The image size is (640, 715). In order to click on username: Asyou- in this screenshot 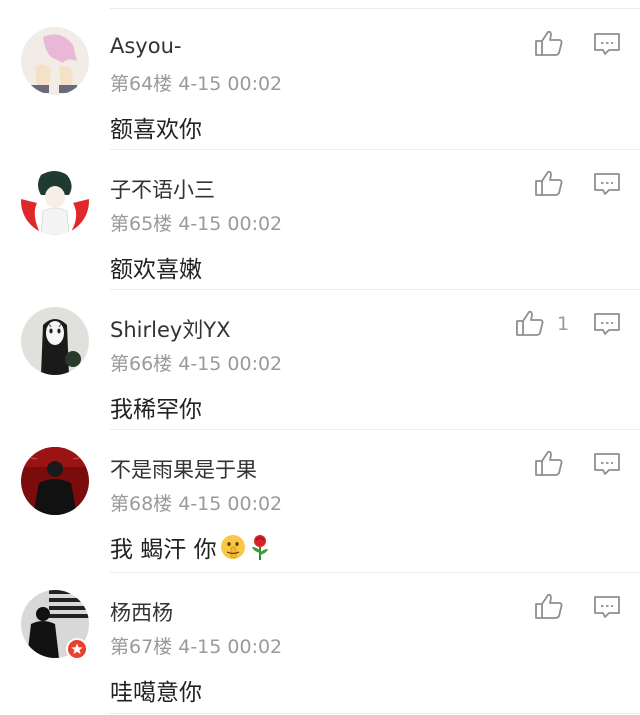, I will do `click(145, 46)`.